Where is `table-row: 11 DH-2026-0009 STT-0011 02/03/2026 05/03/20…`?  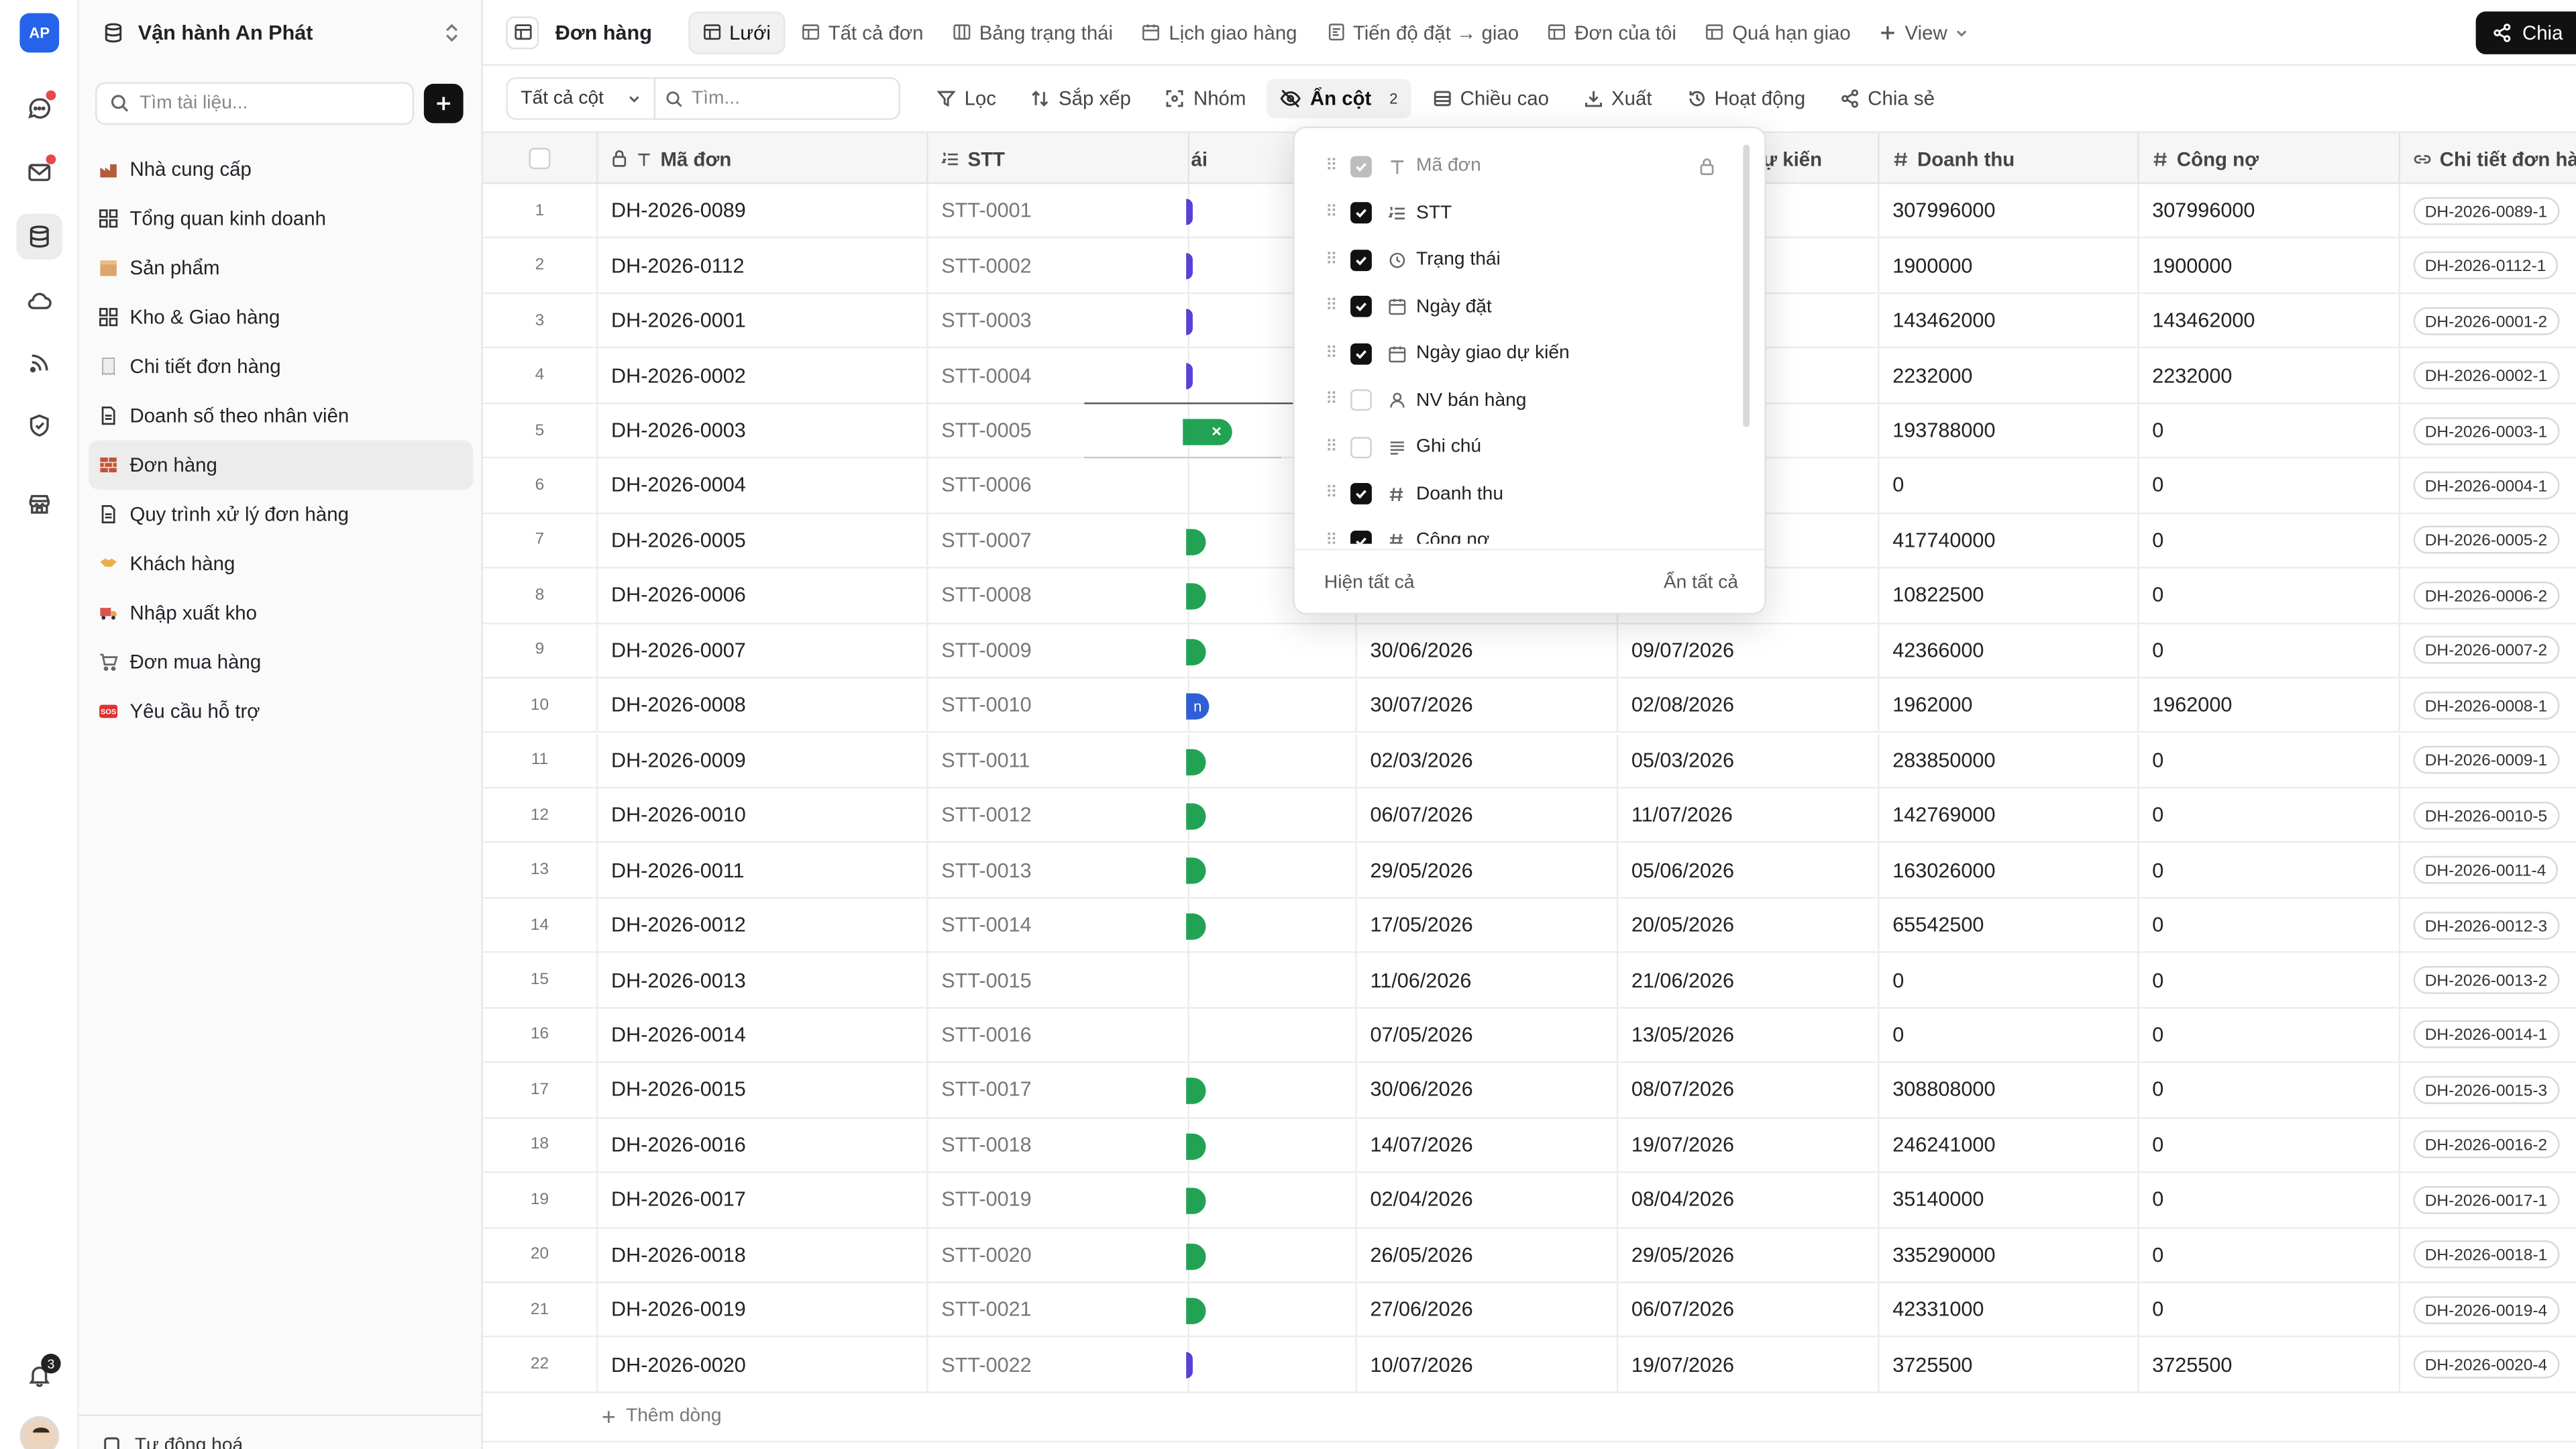 table-row: 11 DH-2026-0009 STT-0011 02/03/2026 05/03/20… is located at coordinates (1529, 761).